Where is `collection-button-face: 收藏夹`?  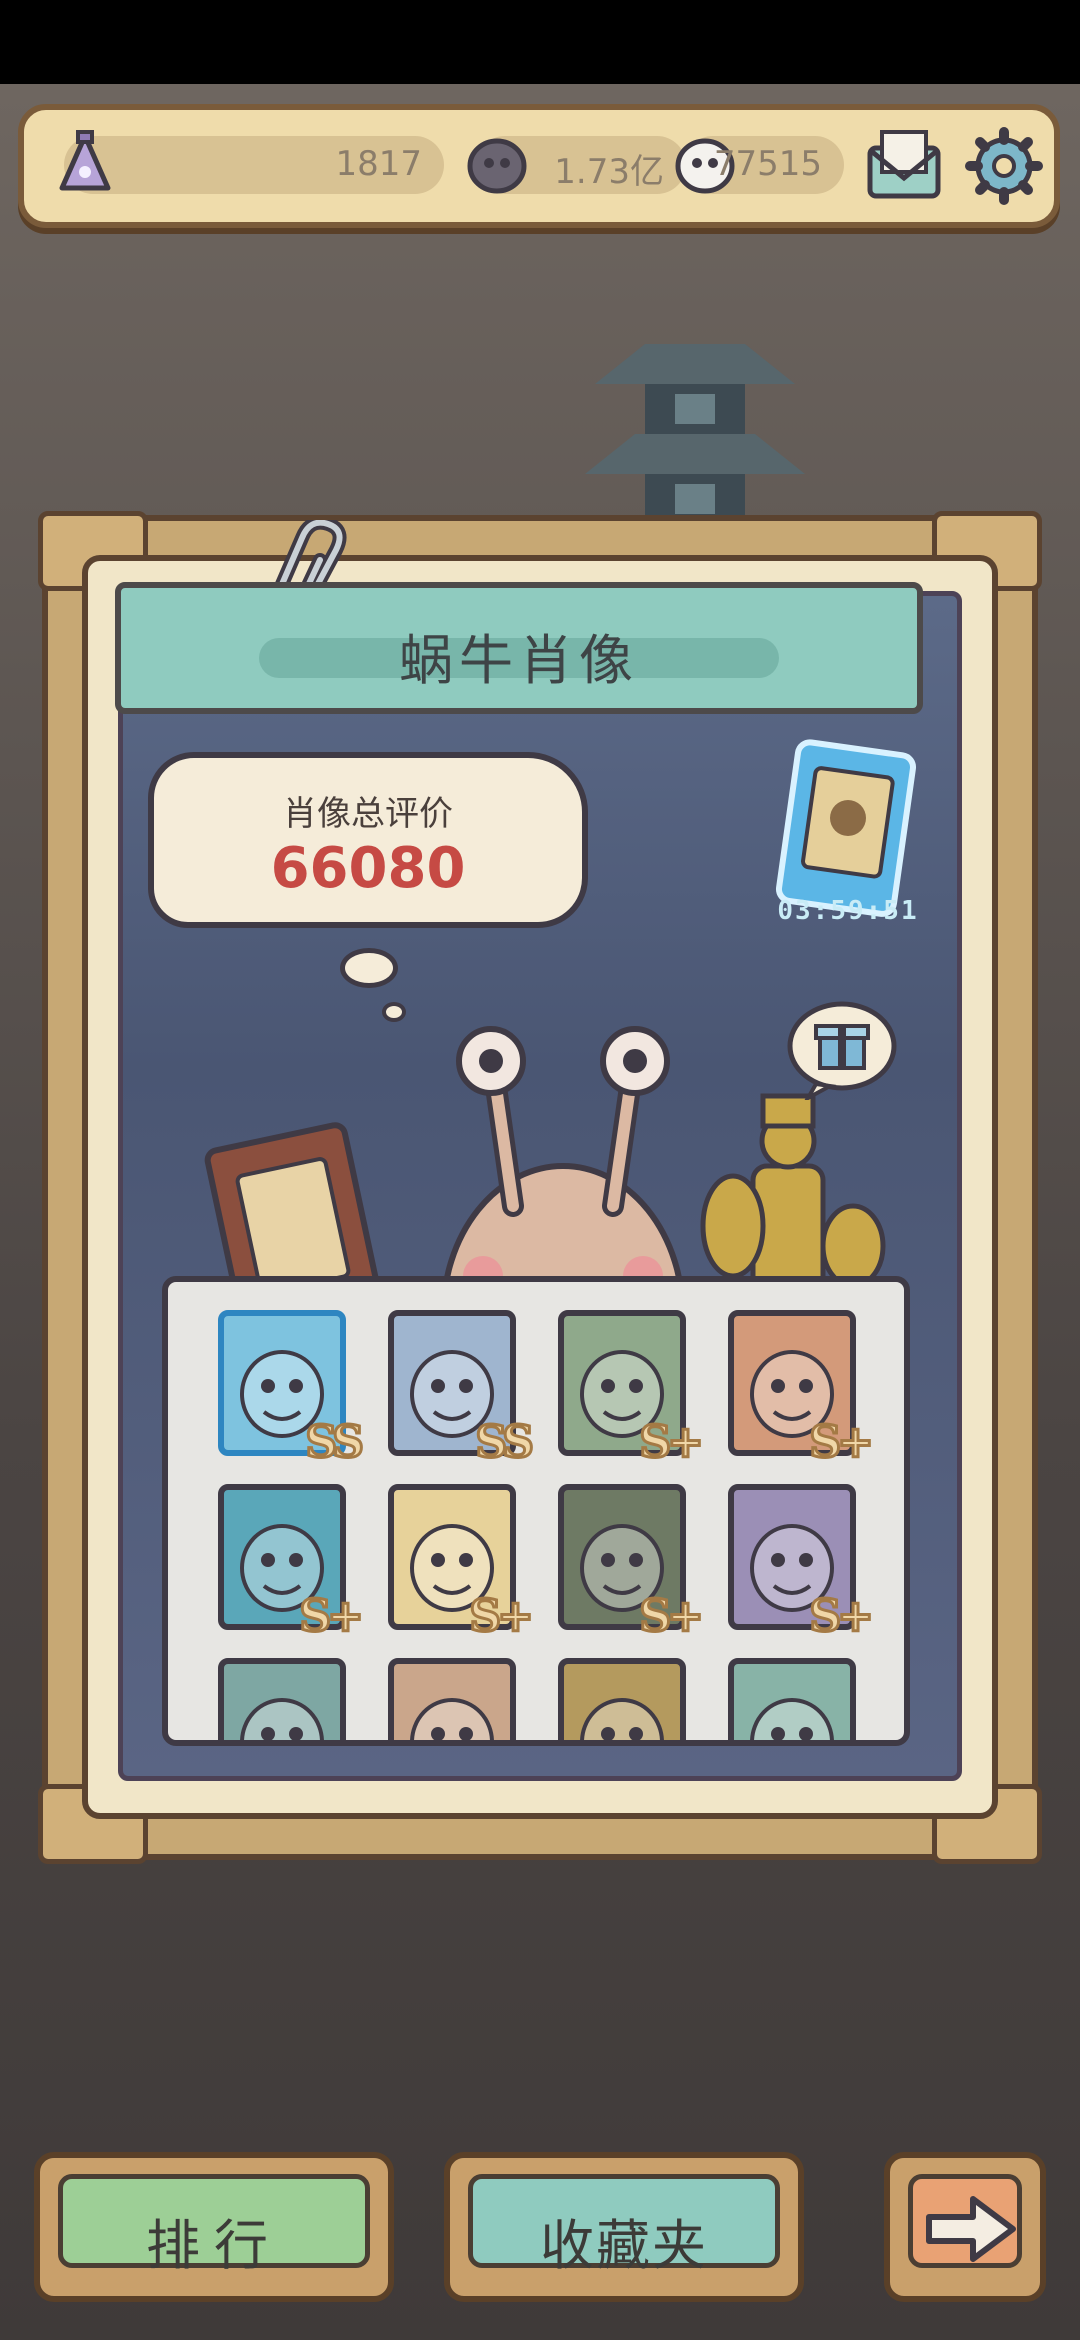
collection-button-face: 收藏夹 is located at coordinates (624, 2225).